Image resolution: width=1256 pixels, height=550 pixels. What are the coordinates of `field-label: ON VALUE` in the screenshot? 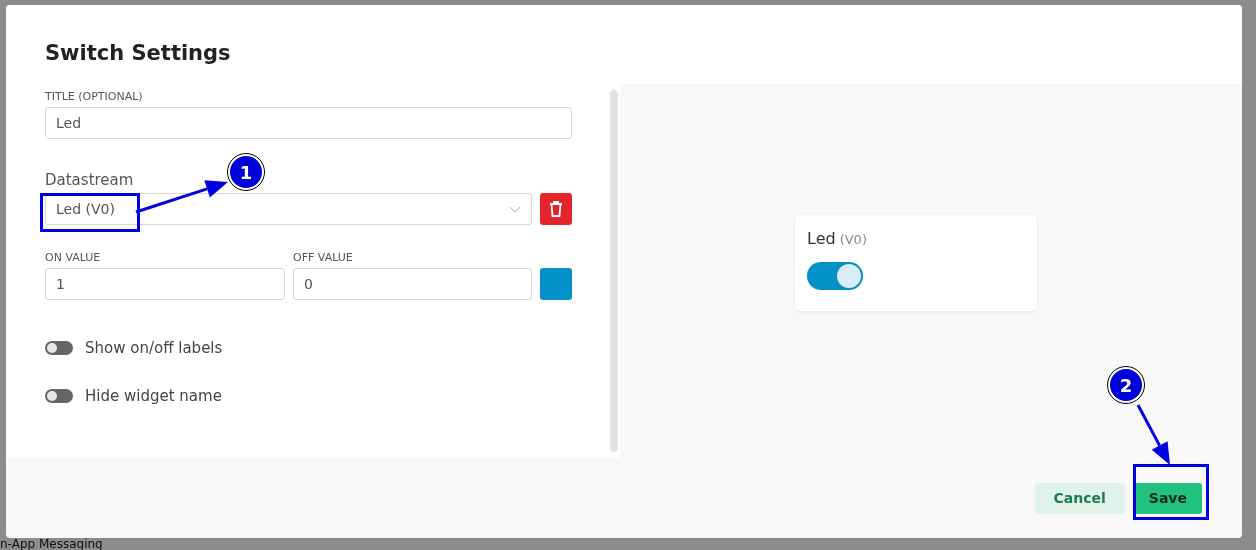 It's located at (73, 257).